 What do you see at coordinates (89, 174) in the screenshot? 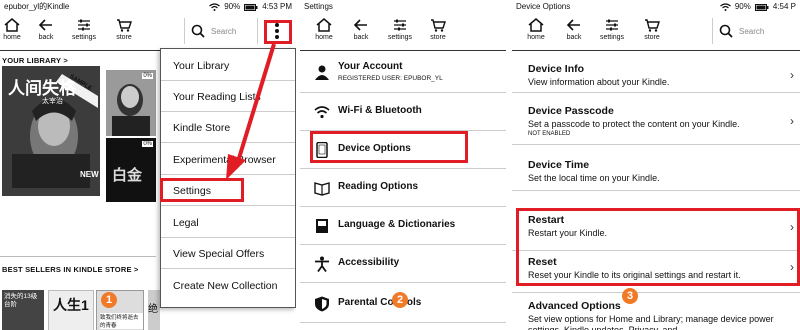
I see `new-tag: NEW` at bounding box center [89, 174].